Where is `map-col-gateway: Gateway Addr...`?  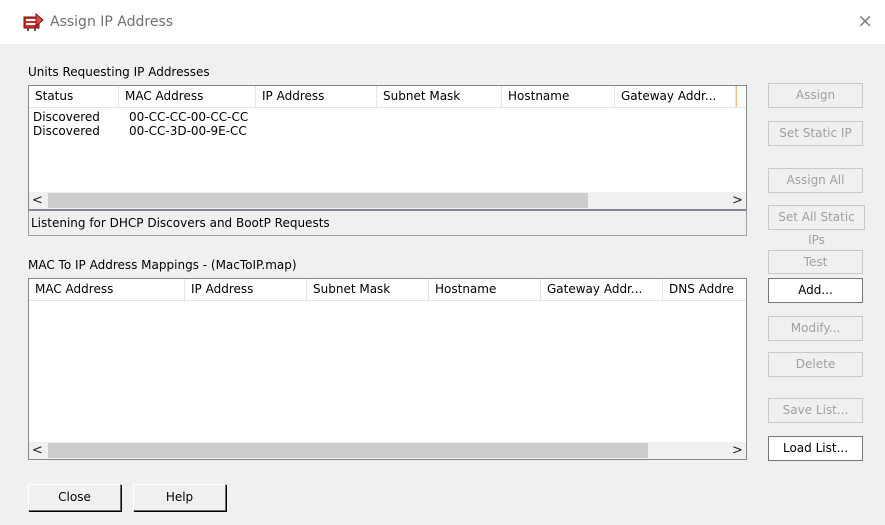
map-col-gateway: Gateway Addr... is located at coordinates (602, 289).